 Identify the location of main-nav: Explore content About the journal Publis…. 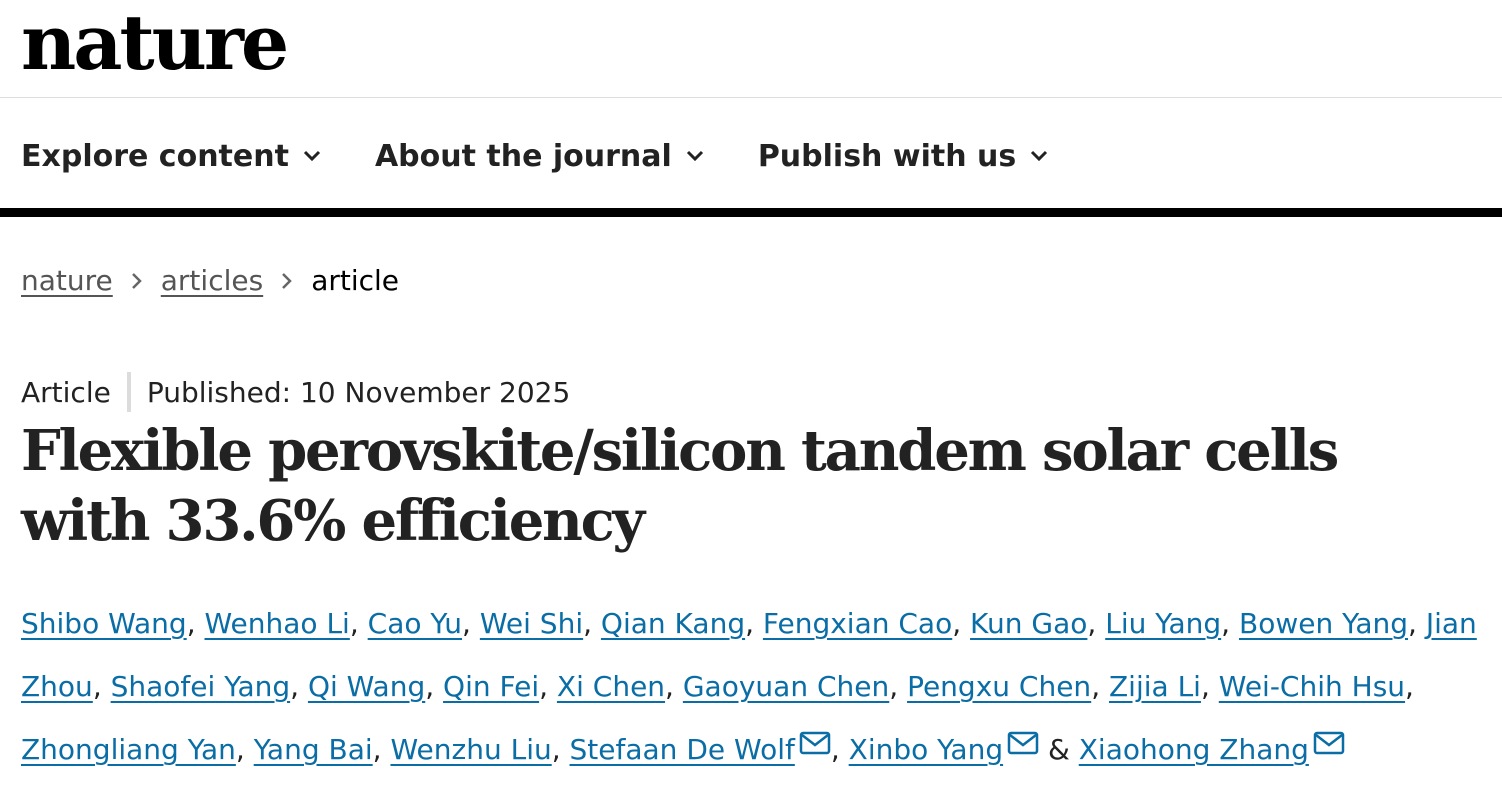
(534, 156).